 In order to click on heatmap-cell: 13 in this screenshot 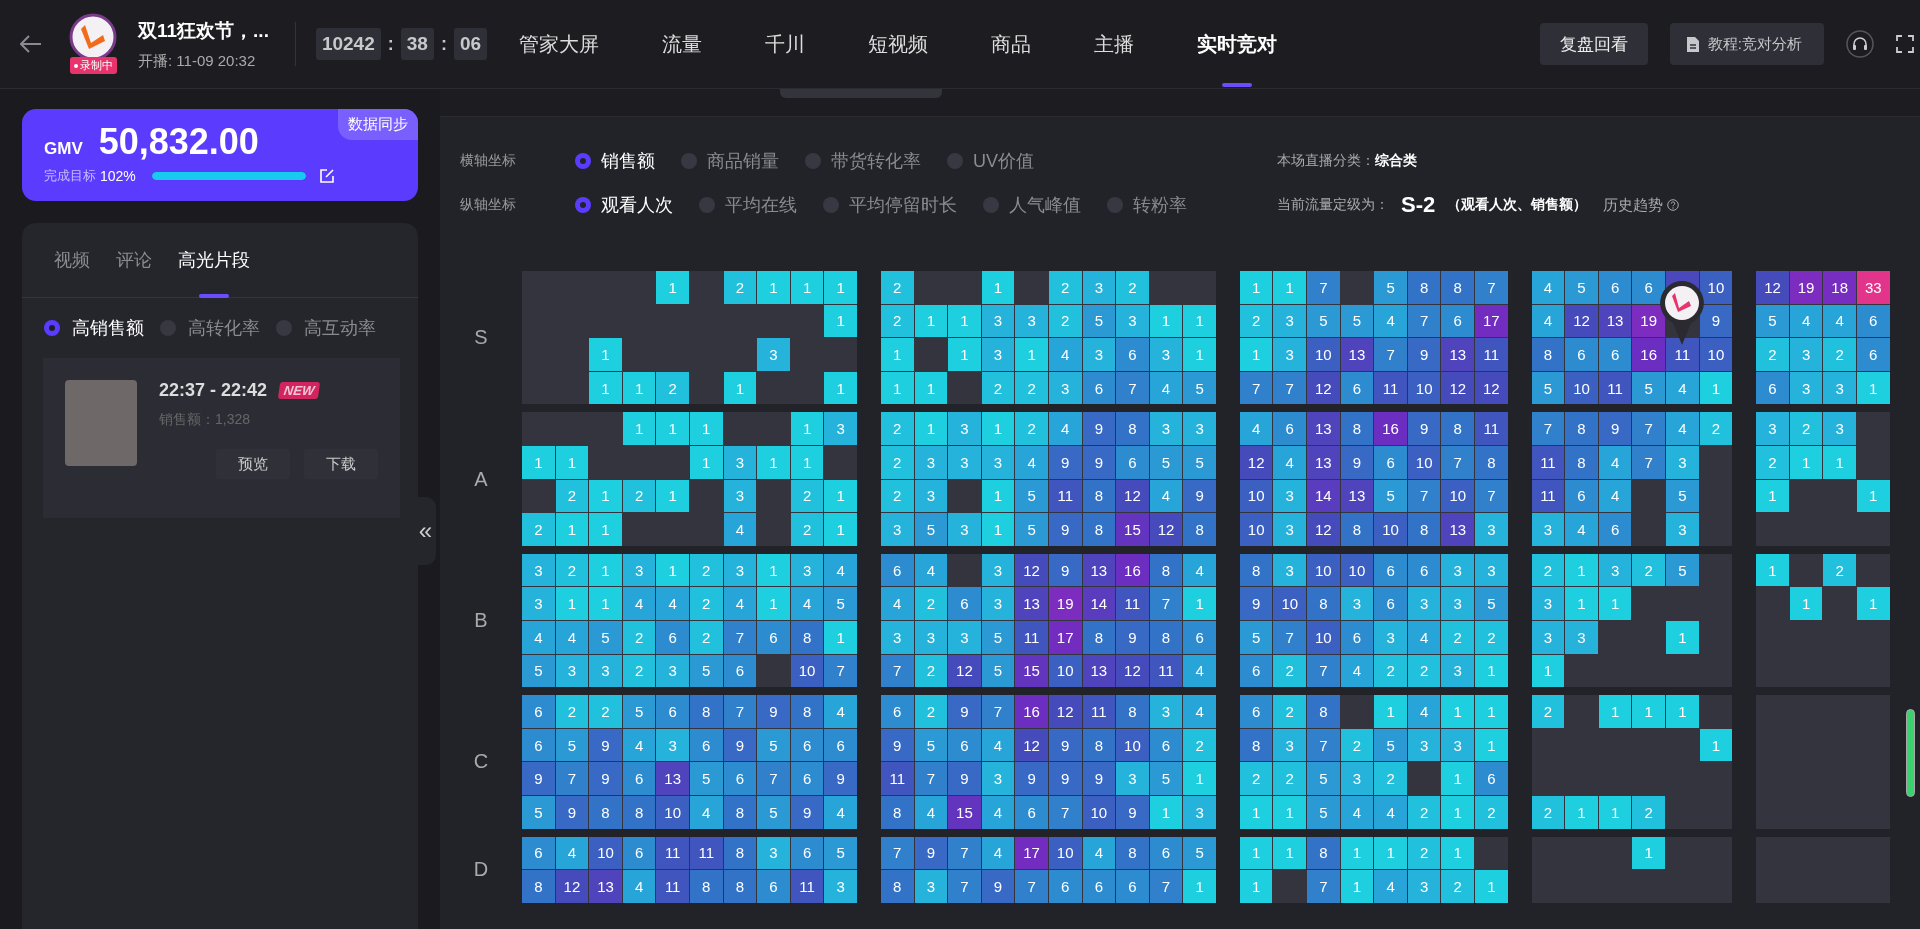, I will do `click(1099, 570)`.